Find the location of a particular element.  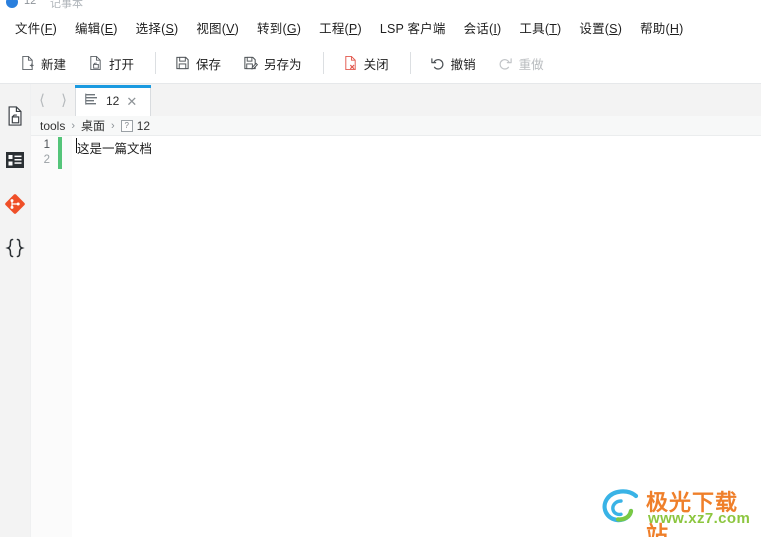

braces-icon is located at coordinates (15, 250).